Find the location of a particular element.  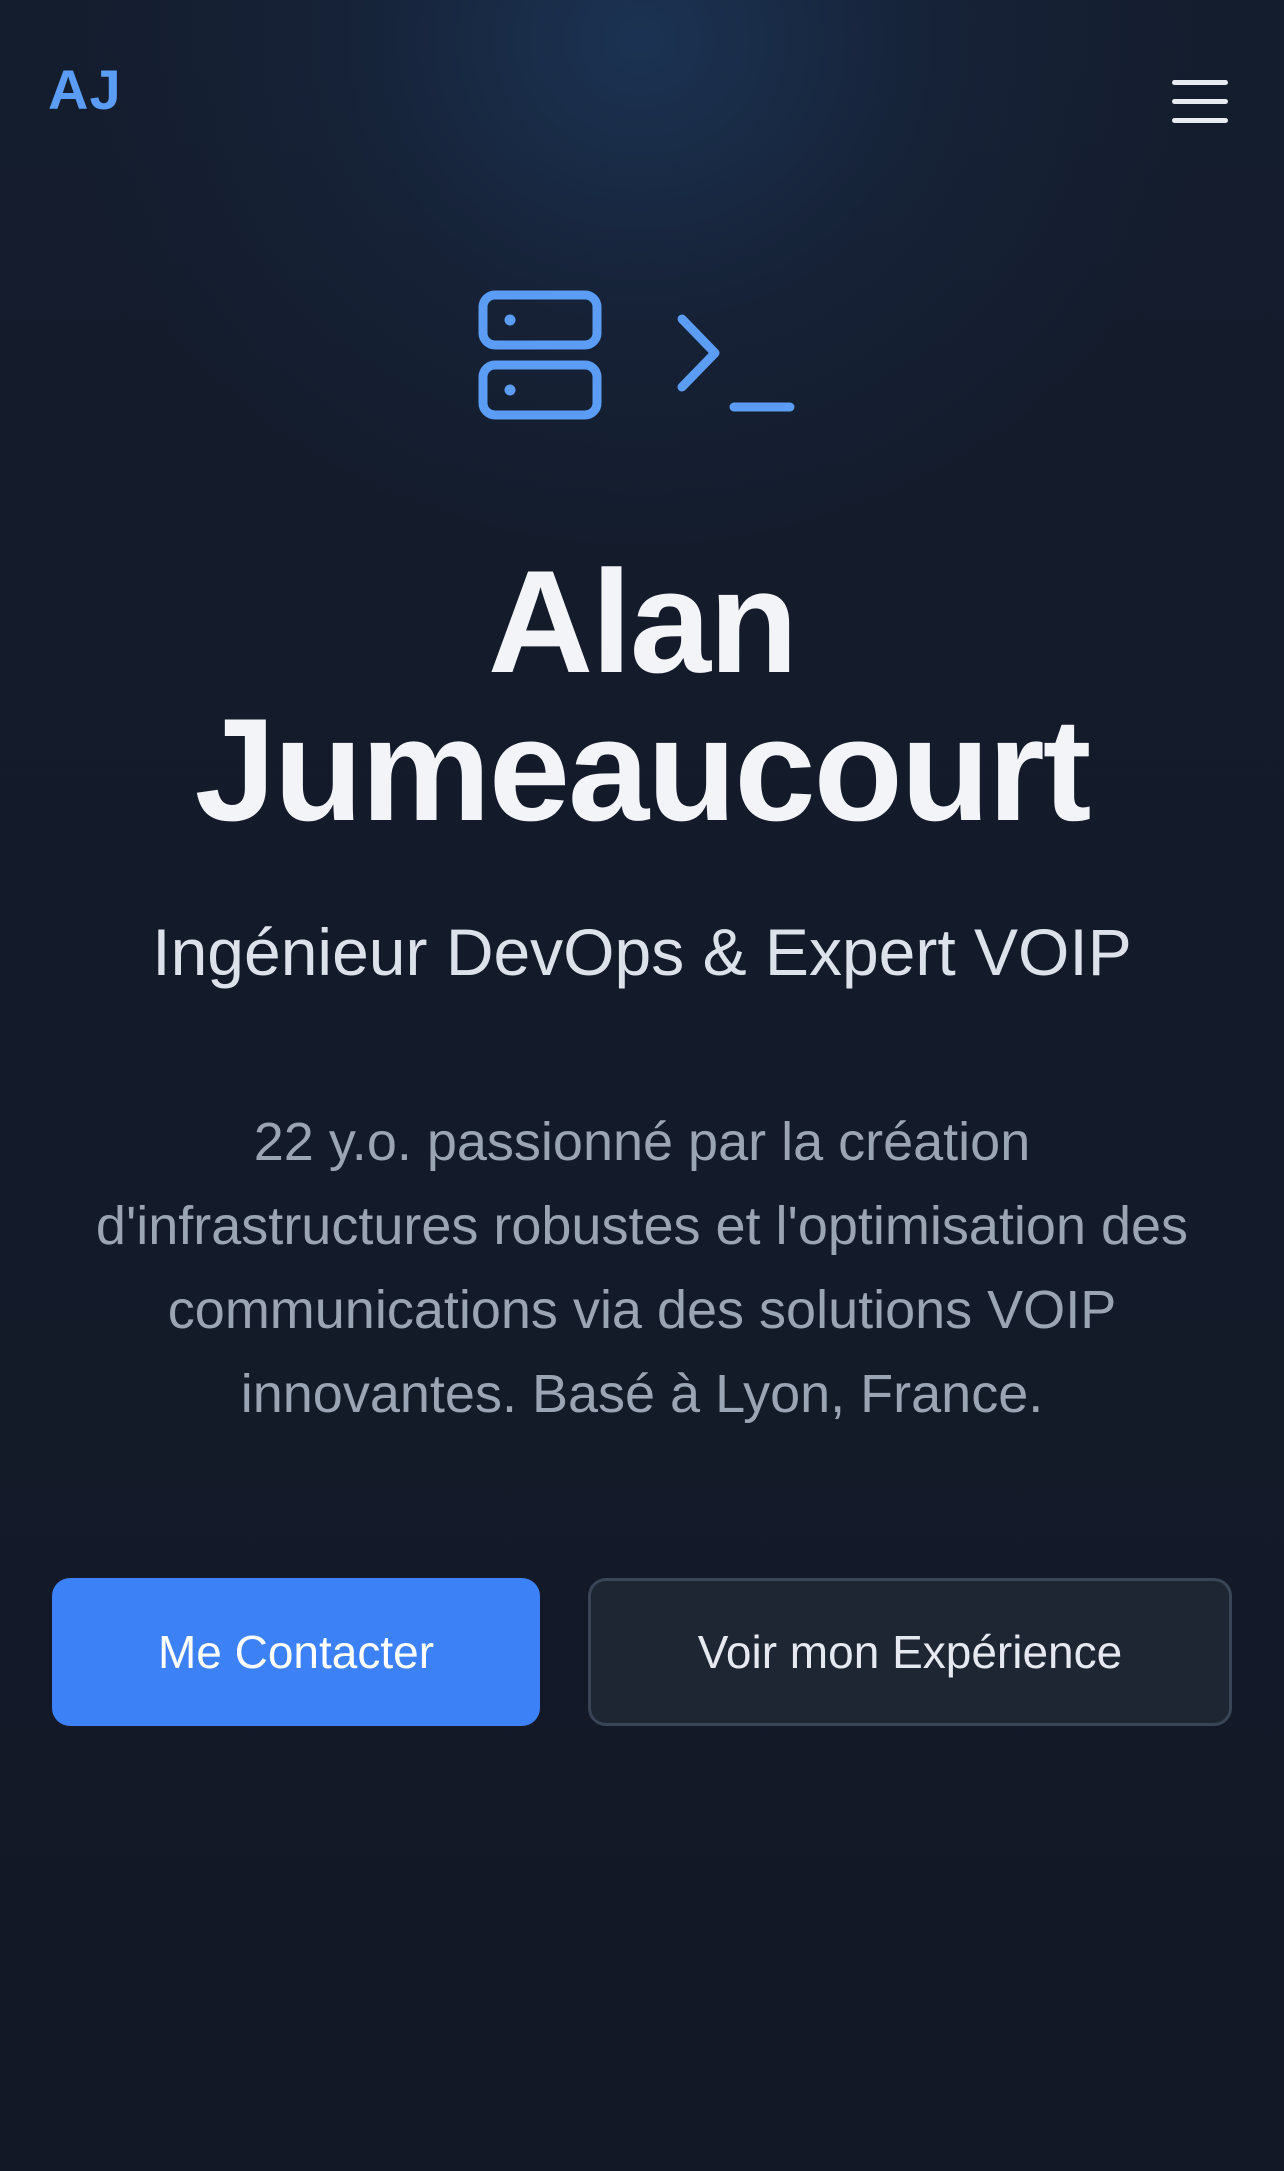

terminal-icon is located at coordinates (736, 363).